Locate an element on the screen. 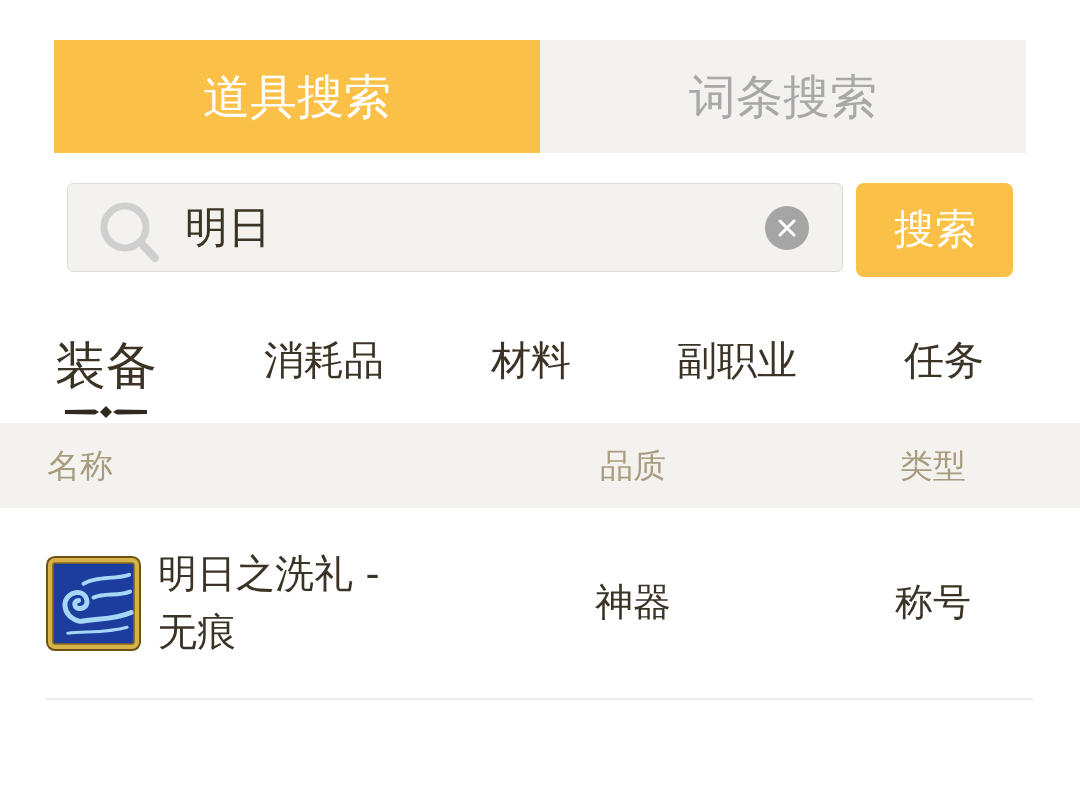 Image resolution: width=1080 pixels, height=807 pixels. item-name: 明日之洗礼 - 无痕 is located at coordinates (283, 603).